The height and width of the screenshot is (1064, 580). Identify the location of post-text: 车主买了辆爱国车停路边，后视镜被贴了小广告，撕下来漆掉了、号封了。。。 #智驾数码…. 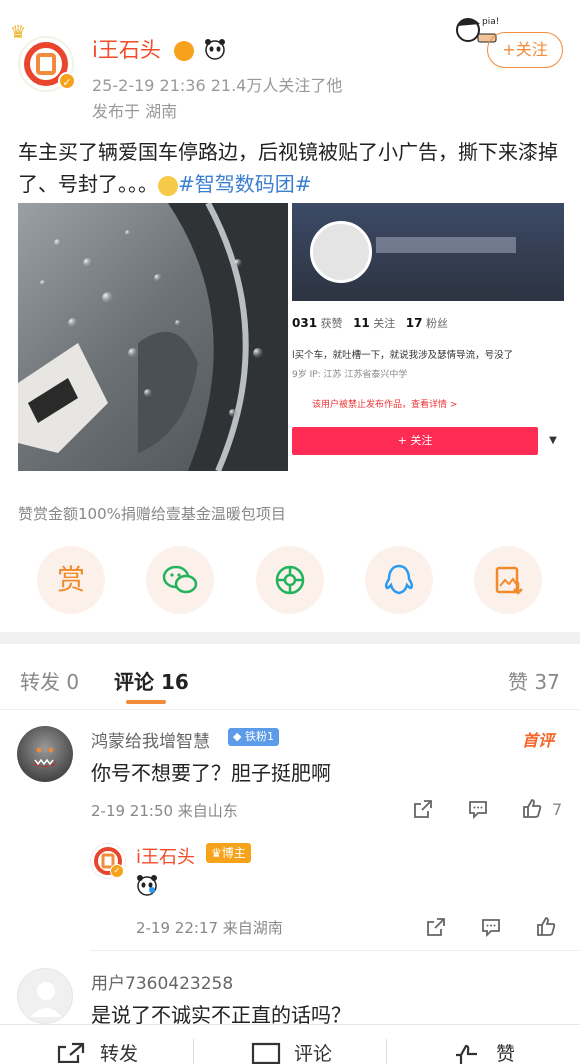
(288, 168).